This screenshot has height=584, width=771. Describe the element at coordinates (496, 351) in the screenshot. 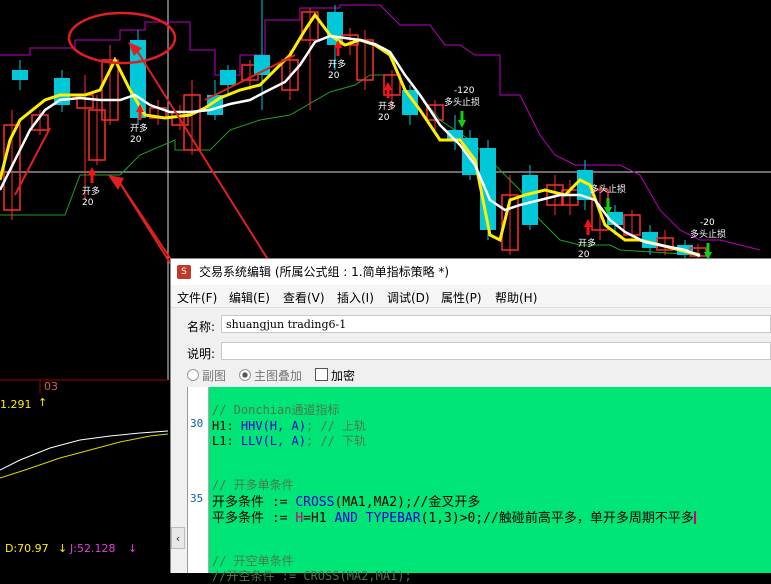

I see `desc-field` at that location.